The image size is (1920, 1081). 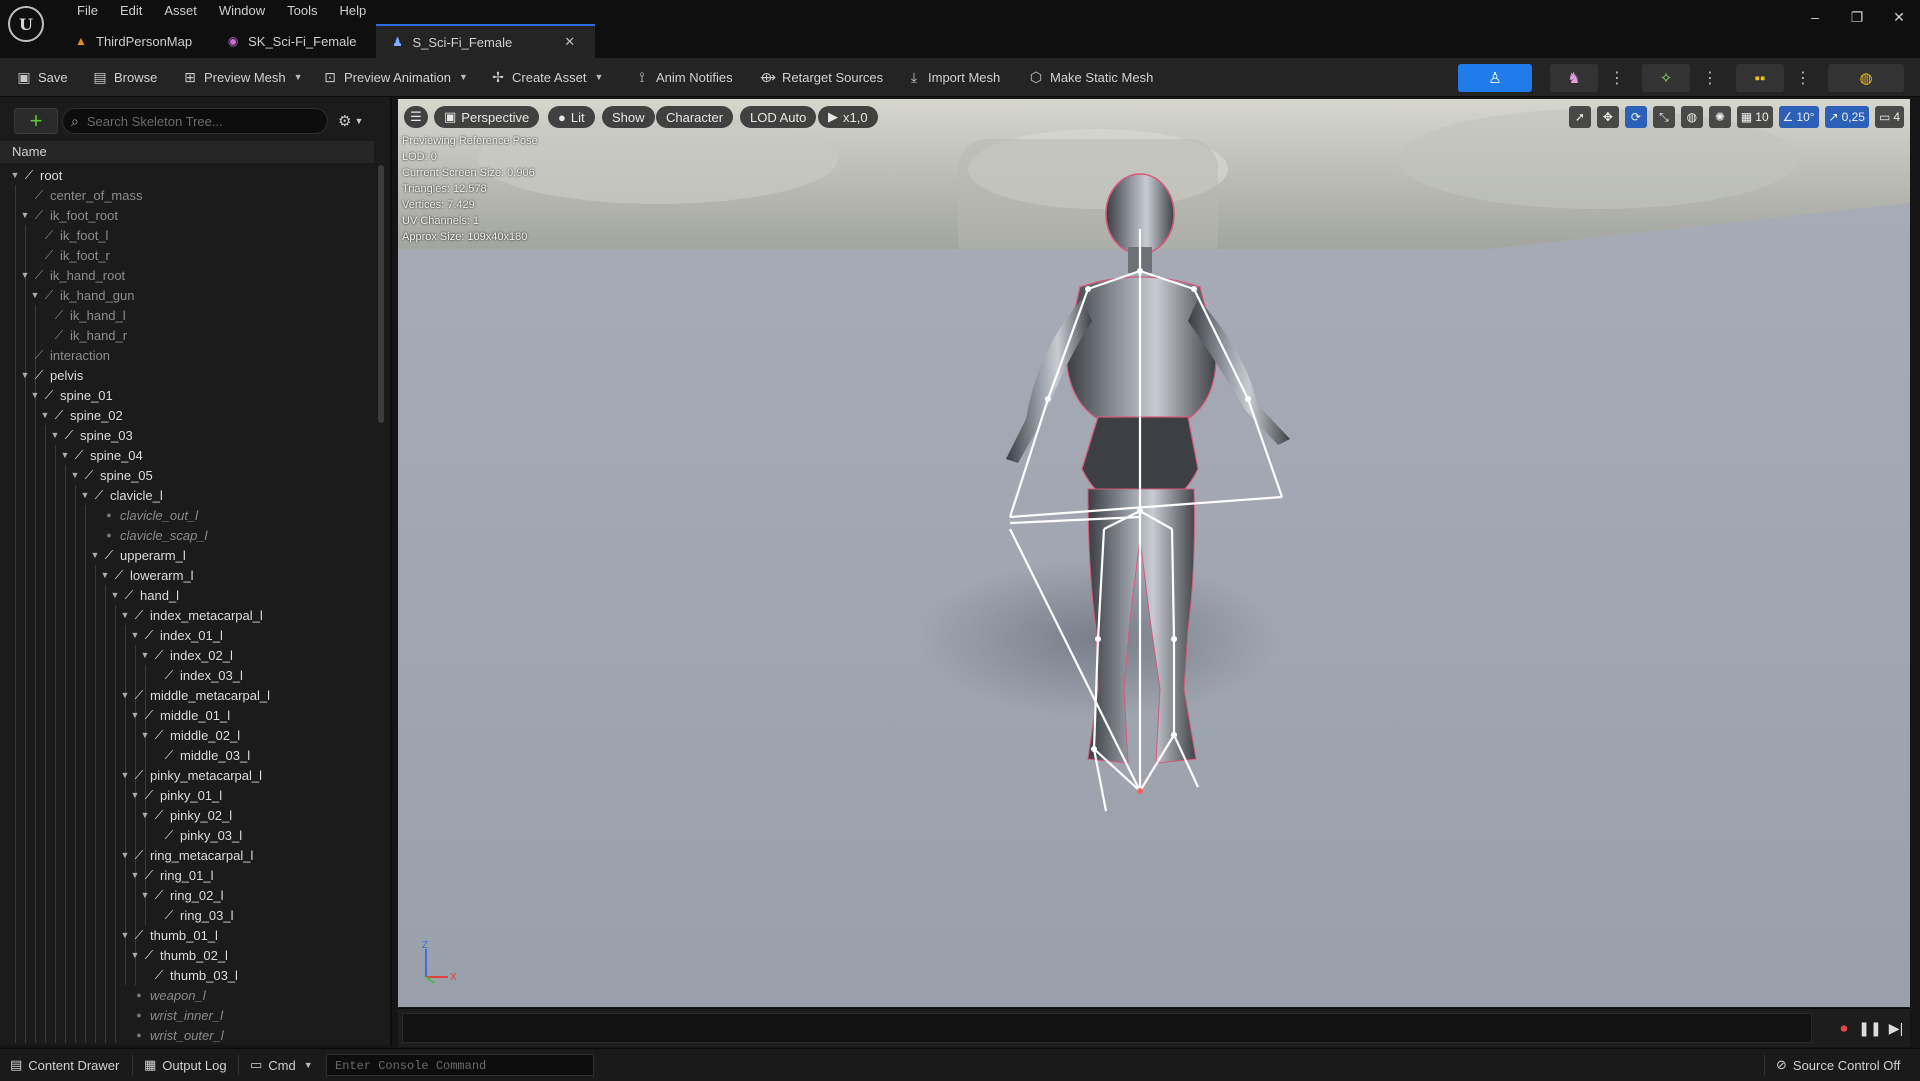 I want to click on bone-tree-item: ▼ ⟋ middle_02_l, so click(x=190, y=735).